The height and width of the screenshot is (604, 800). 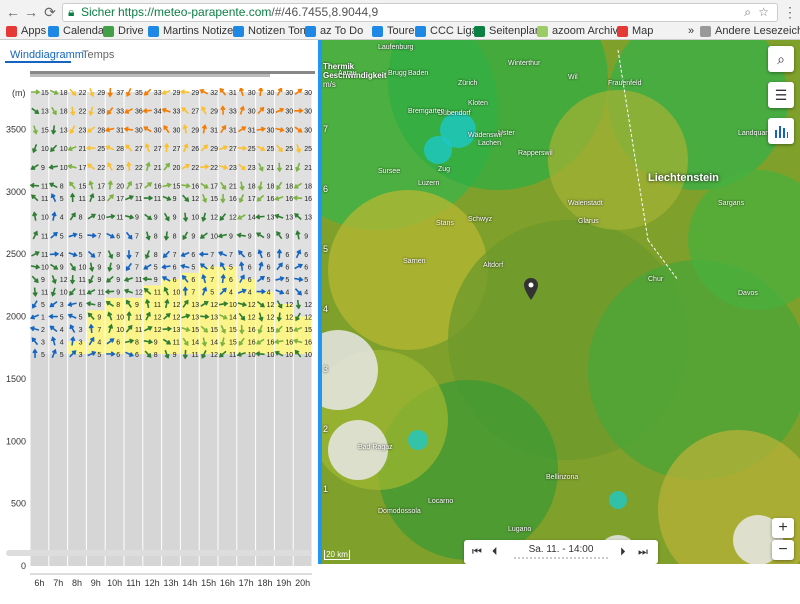 What do you see at coordinates (231, 293) in the screenshot?
I see `wind-speed-label: 4` at bounding box center [231, 293].